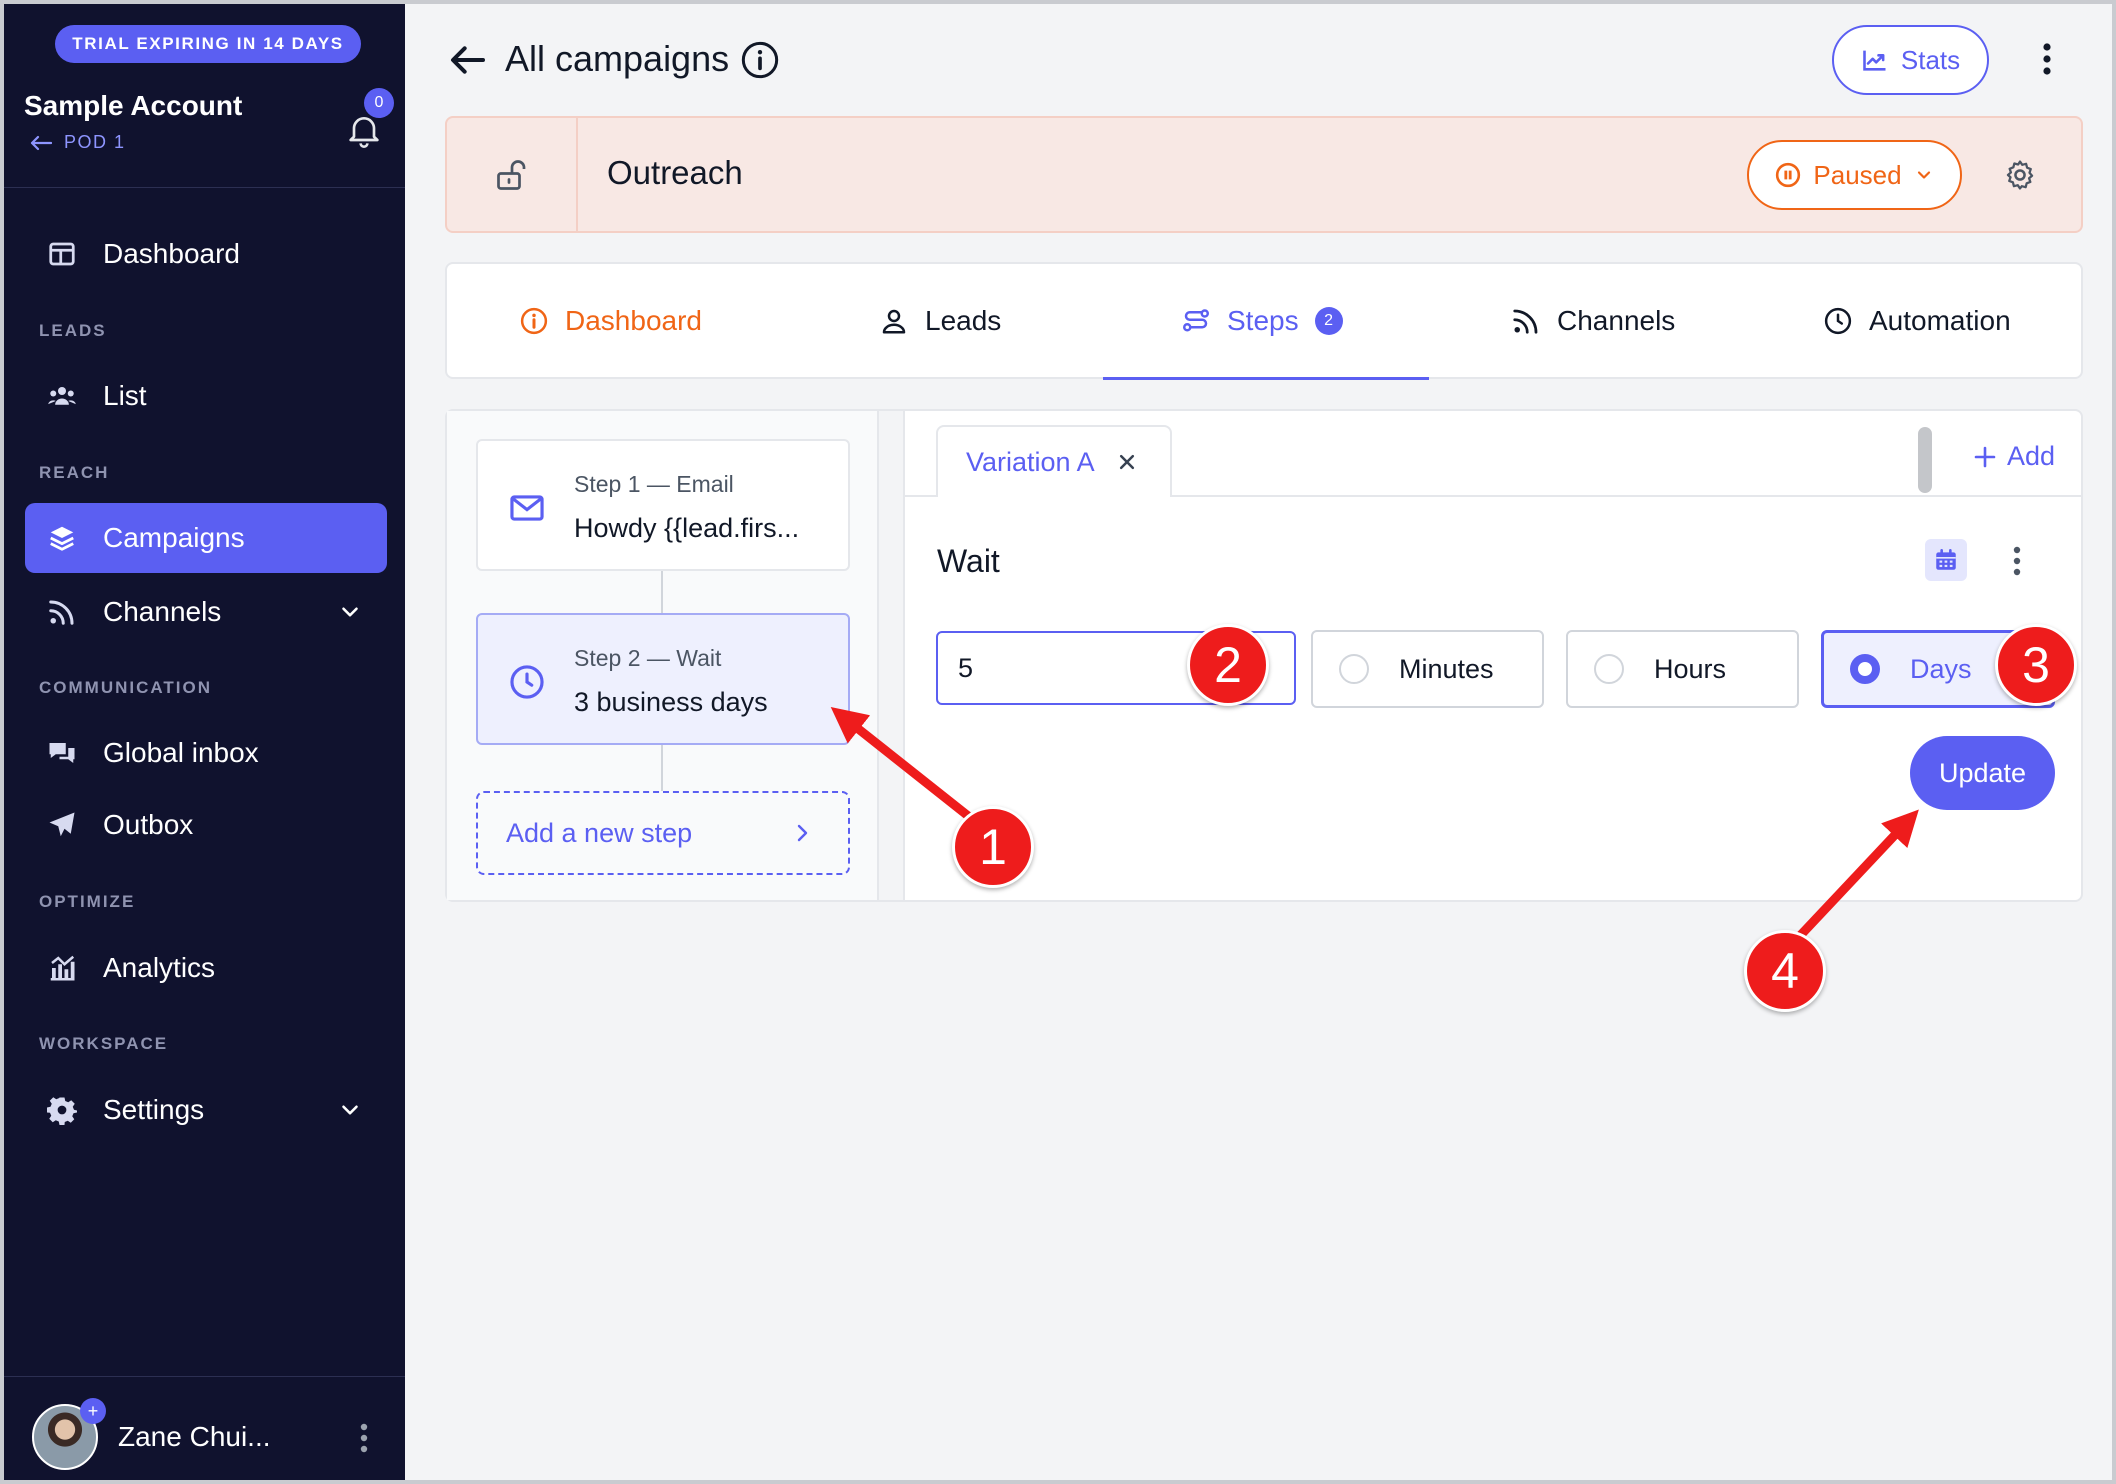 The height and width of the screenshot is (1484, 2116). Describe the element at coordinates (1328, 320) in the screenshot. I see `steps-count-badge: 2` at that location.